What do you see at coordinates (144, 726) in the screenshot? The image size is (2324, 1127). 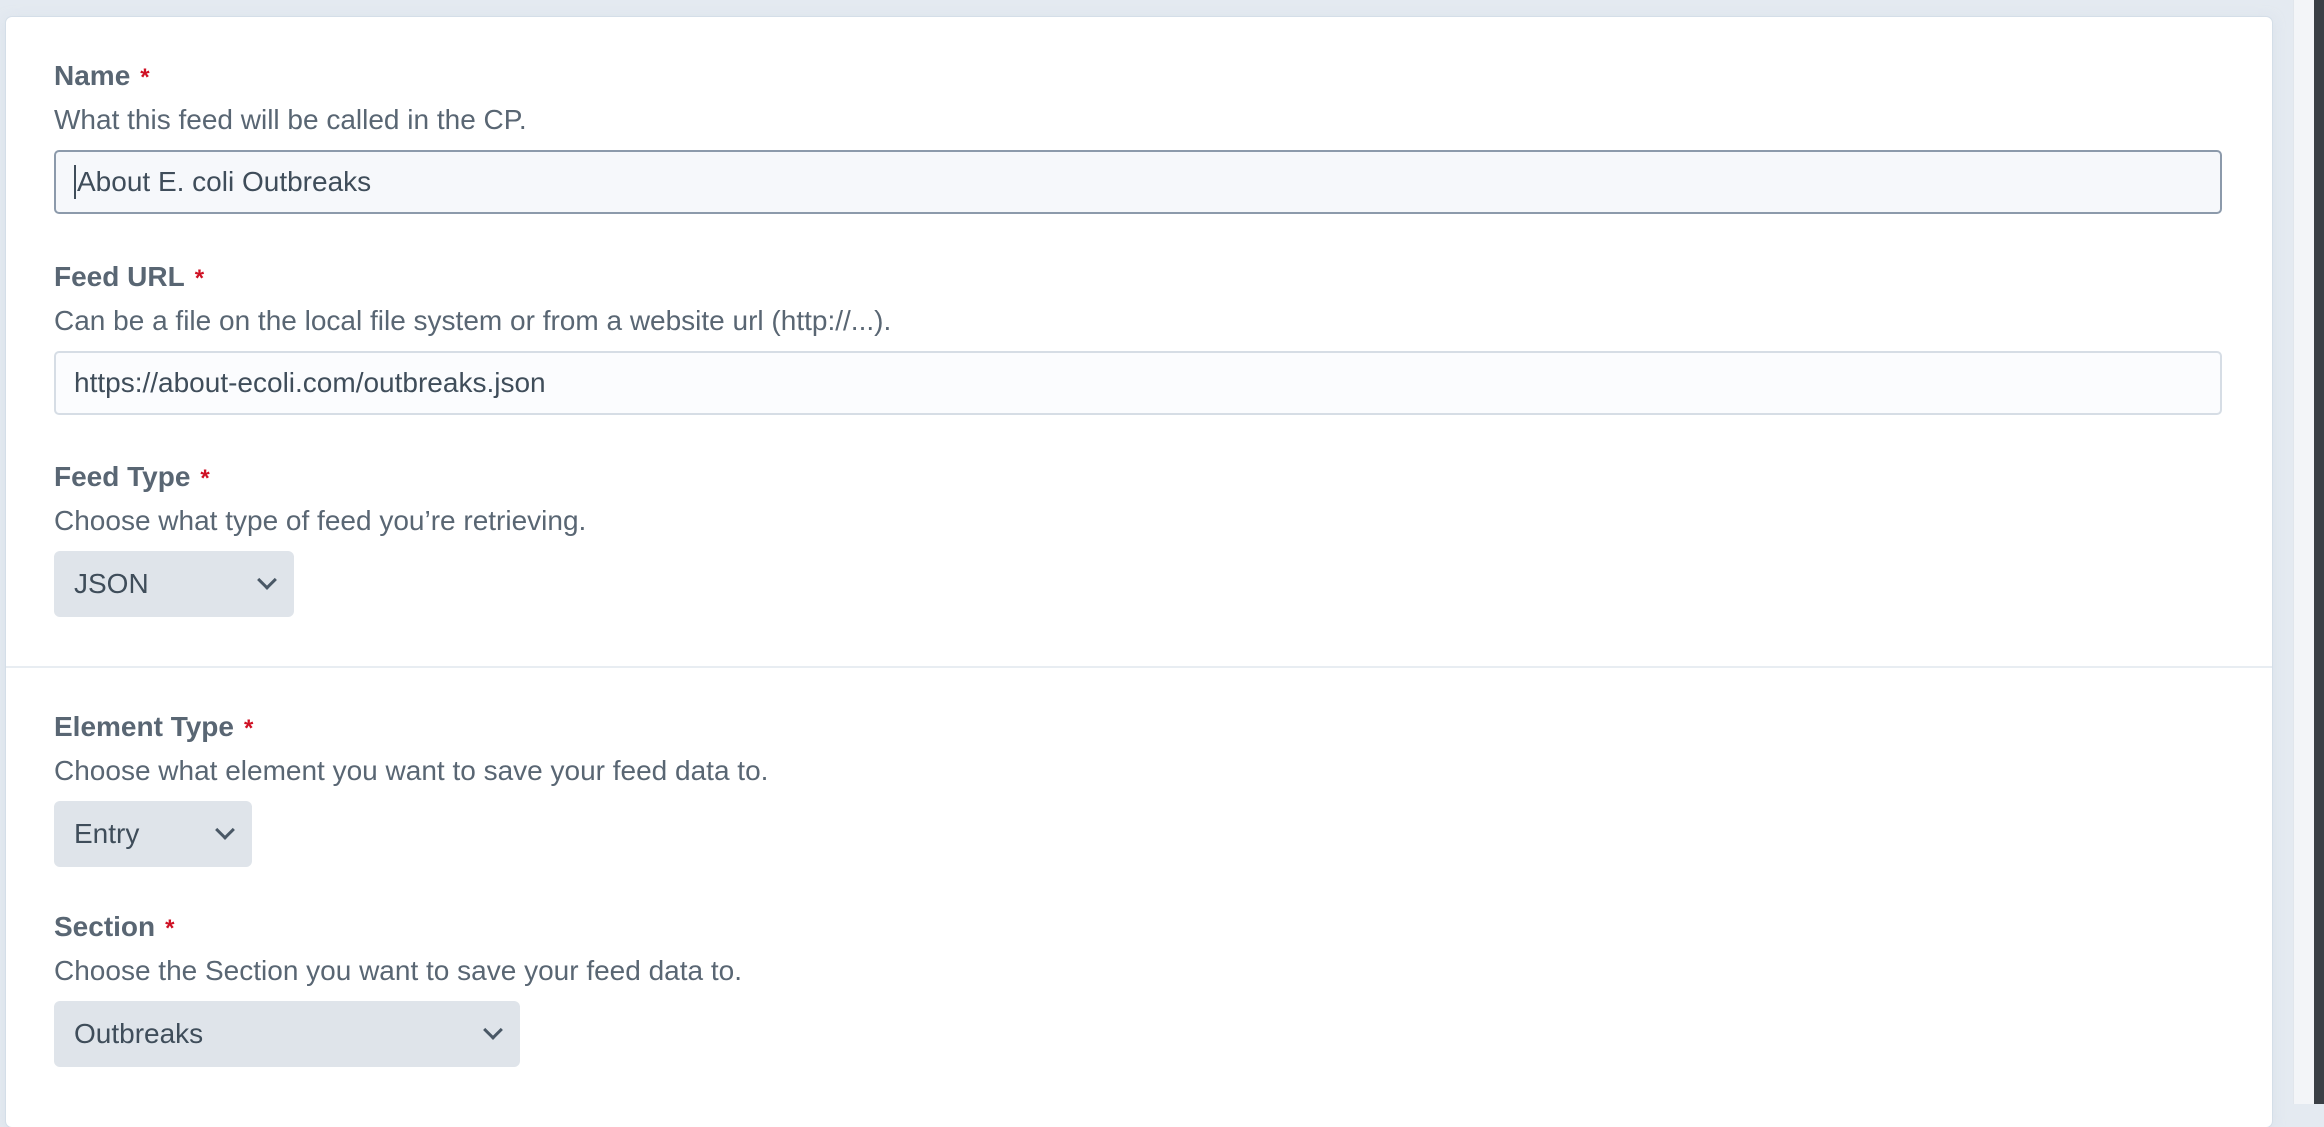 I see `element-type-label: Element Type` at bounding box center [144, 726].